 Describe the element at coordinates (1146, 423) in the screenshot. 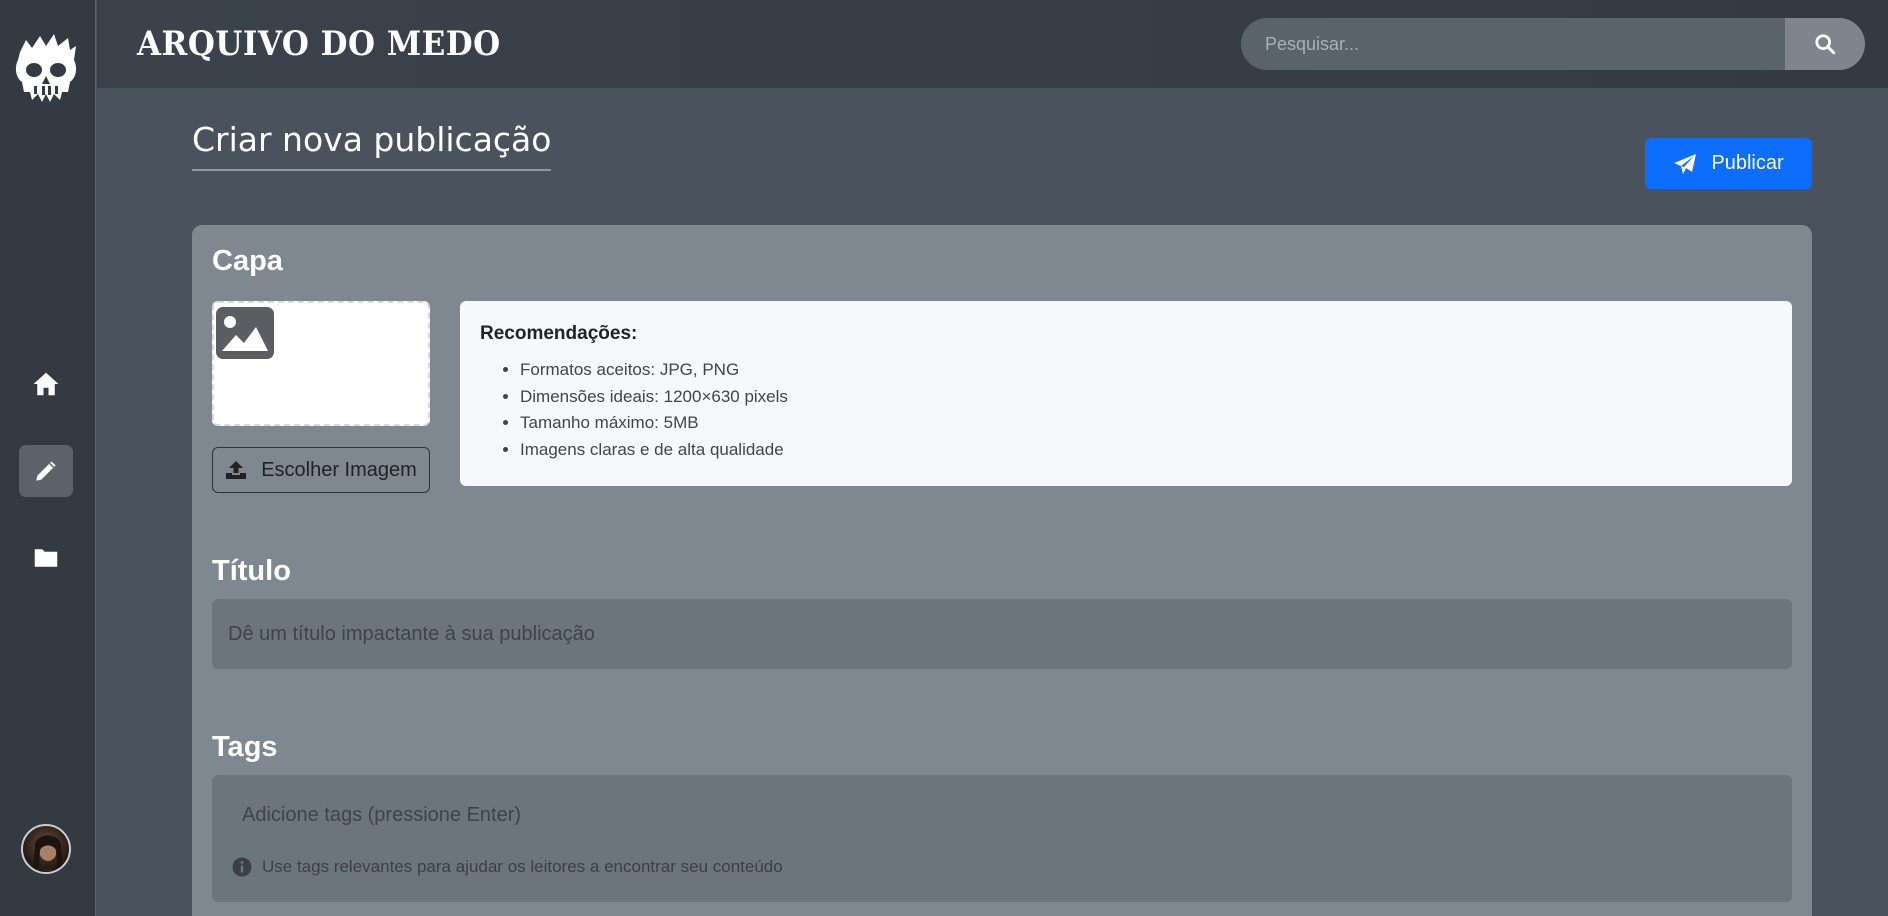

I see `list-item: Tamanho máximo: 5MB` at that location.